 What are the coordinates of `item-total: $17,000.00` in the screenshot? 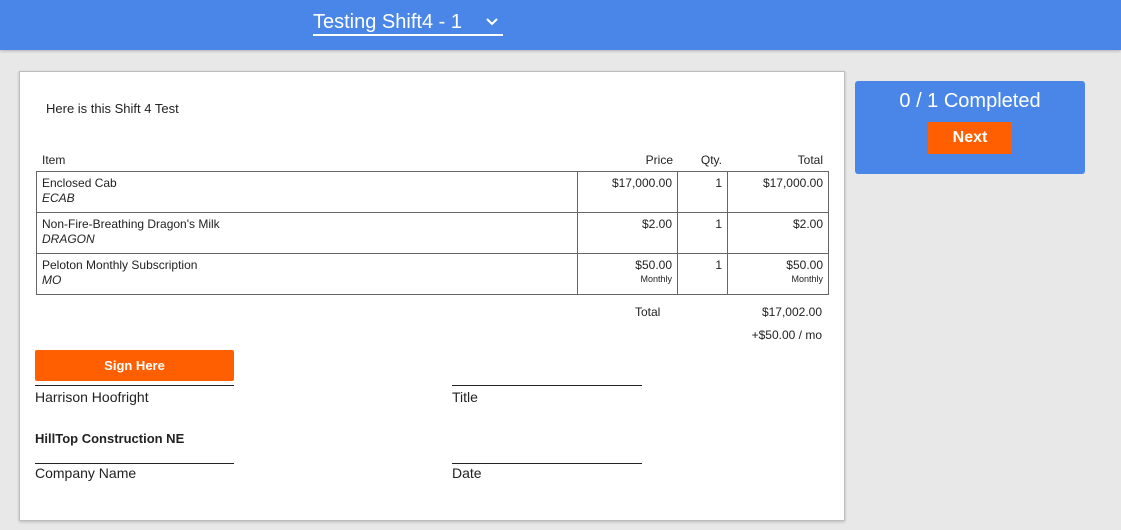 It's located at (792, 183).